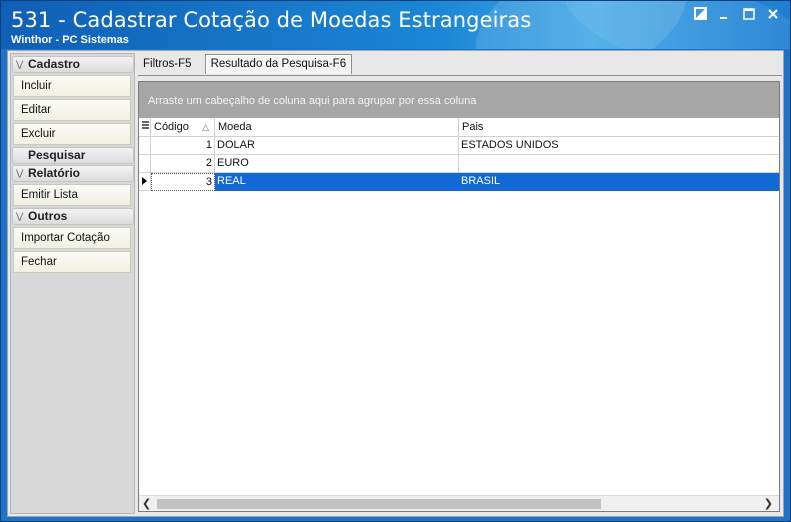 The image size is (791, 522). What do you see at coordinates (205, 127) in the screenshot?
I see `sort-ascending-icon: △` at bounding box center [205, 127].